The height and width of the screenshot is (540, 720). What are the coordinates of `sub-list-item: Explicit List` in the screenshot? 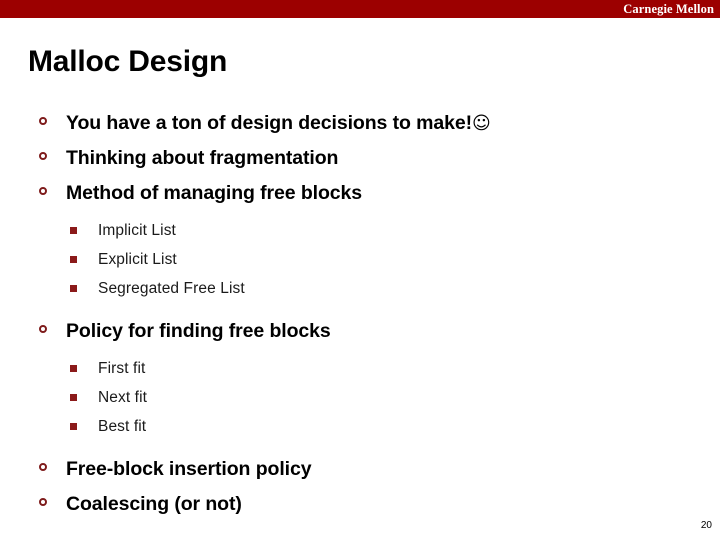 It's located at (360, 262).